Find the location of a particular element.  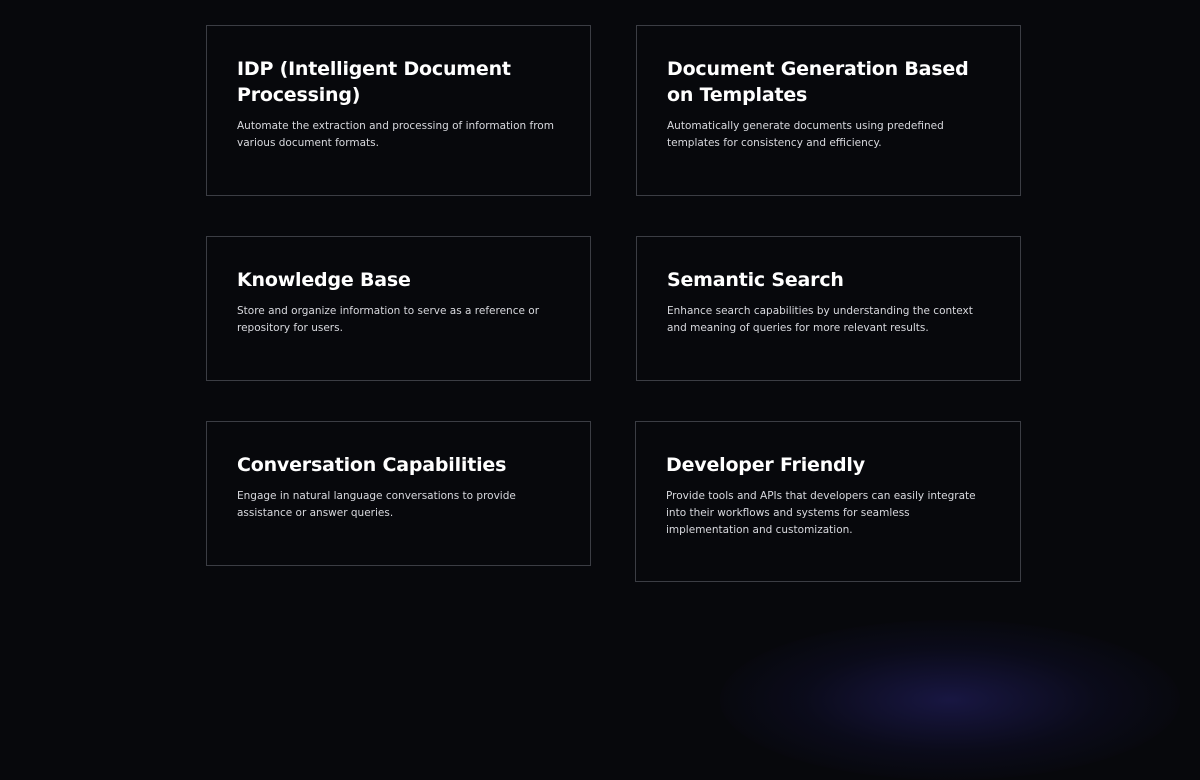

feature-card-title: Knowledge Base is located at coordinates (324, 280).